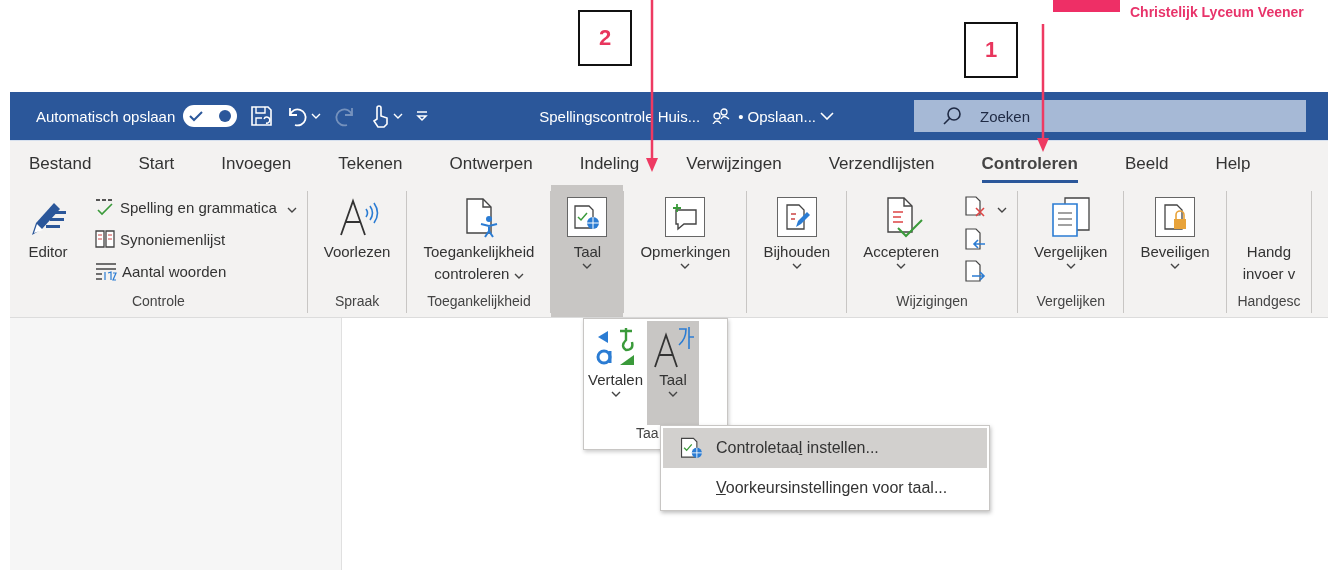 The height and width of the screenshot is (570, 1328). I want to click on ribbon-tab: Verwijzingen, so click(734, 165).